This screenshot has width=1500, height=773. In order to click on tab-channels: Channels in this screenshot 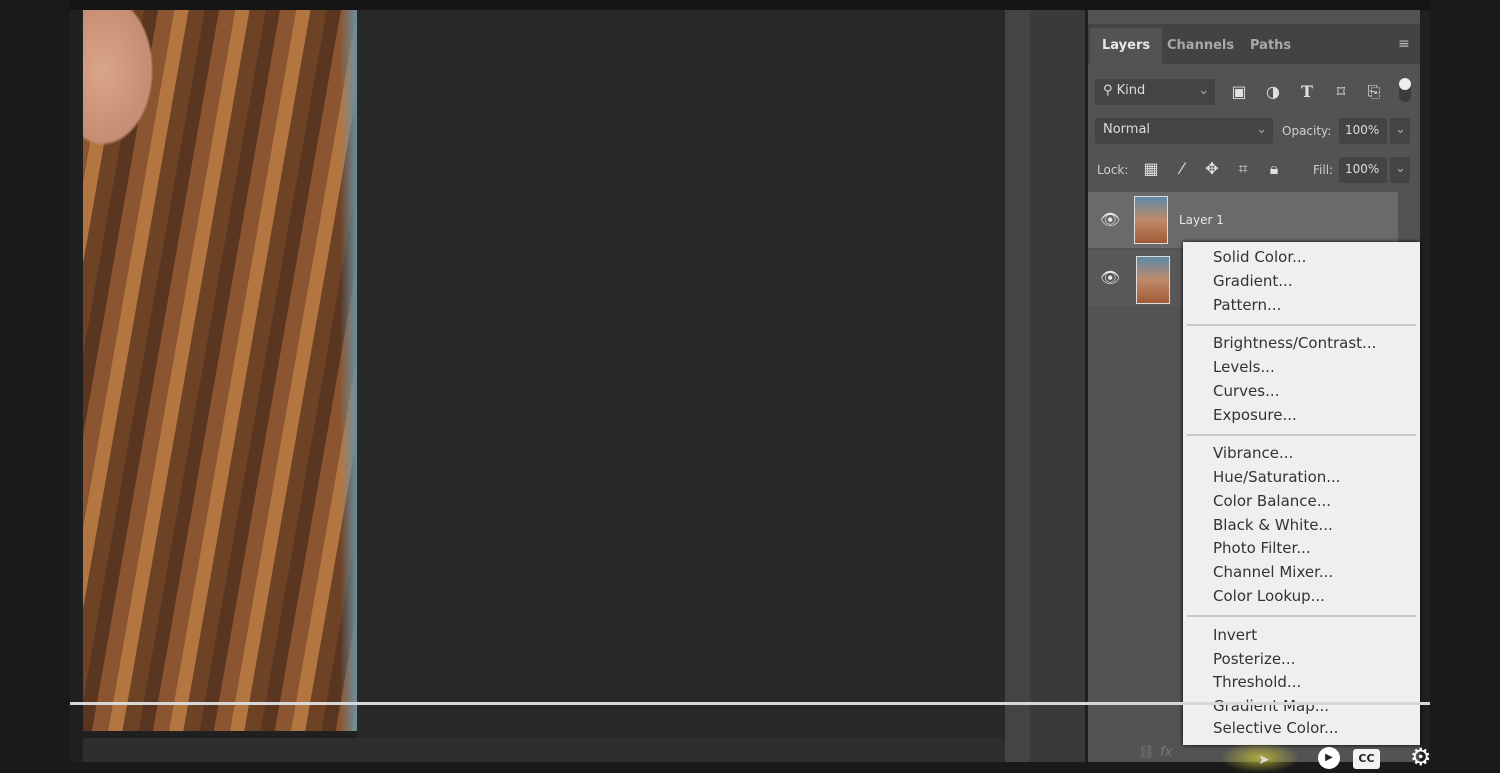, I will do `click(1200, 46)`.